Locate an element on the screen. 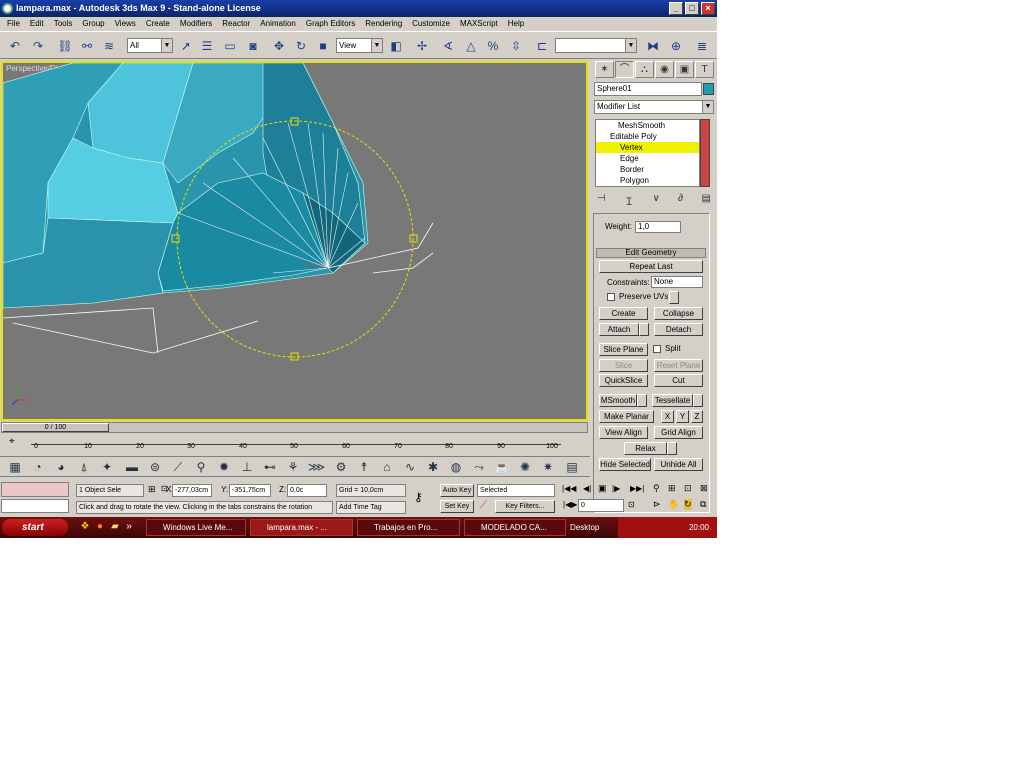  maxscript-input is located at coordinates (35, 506).